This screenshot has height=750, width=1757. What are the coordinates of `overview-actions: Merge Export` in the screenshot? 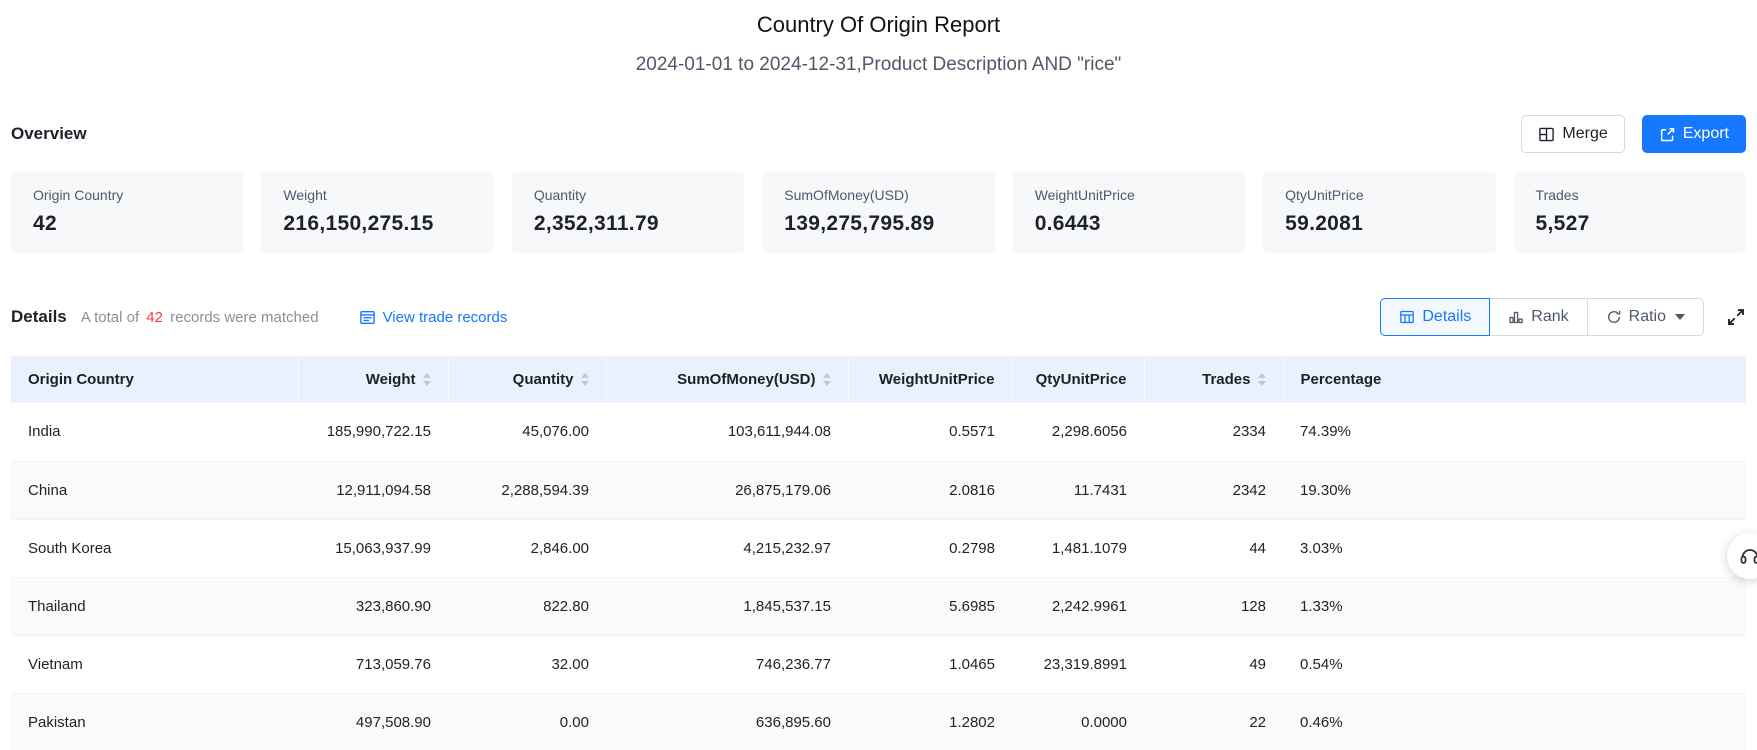 It's located at (1633, 134).